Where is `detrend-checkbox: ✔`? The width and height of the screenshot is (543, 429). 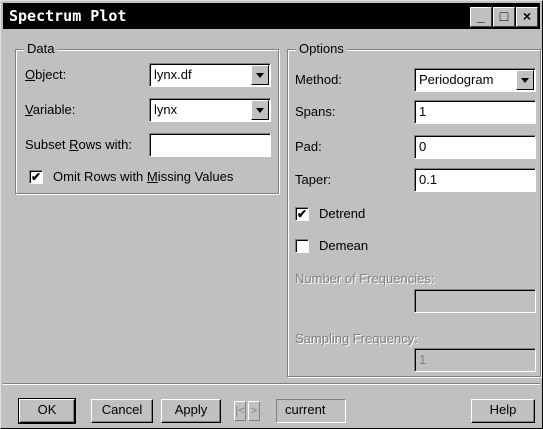
detrend-checkbox: ✔ is located at coordinates (302, 214).